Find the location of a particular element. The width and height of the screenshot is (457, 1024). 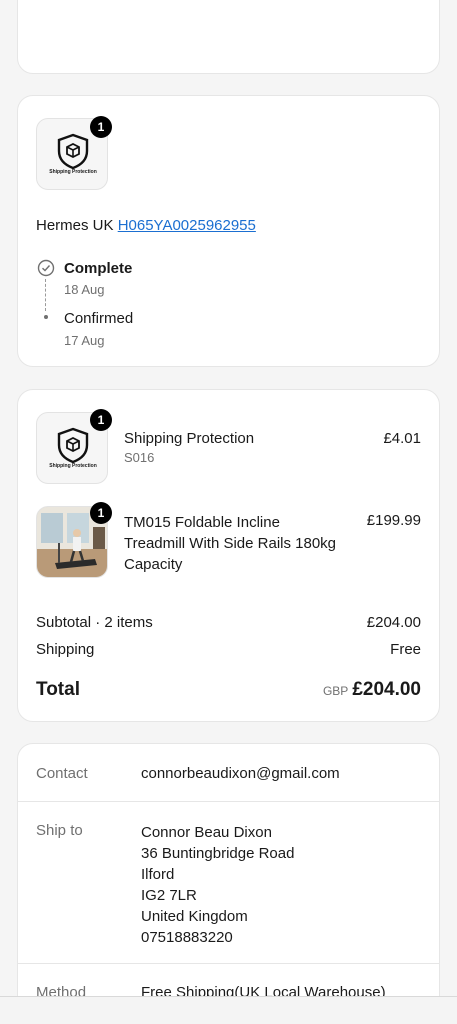

tracking-number-link: H065YA0025962955 is located at coordinates (187, 225).